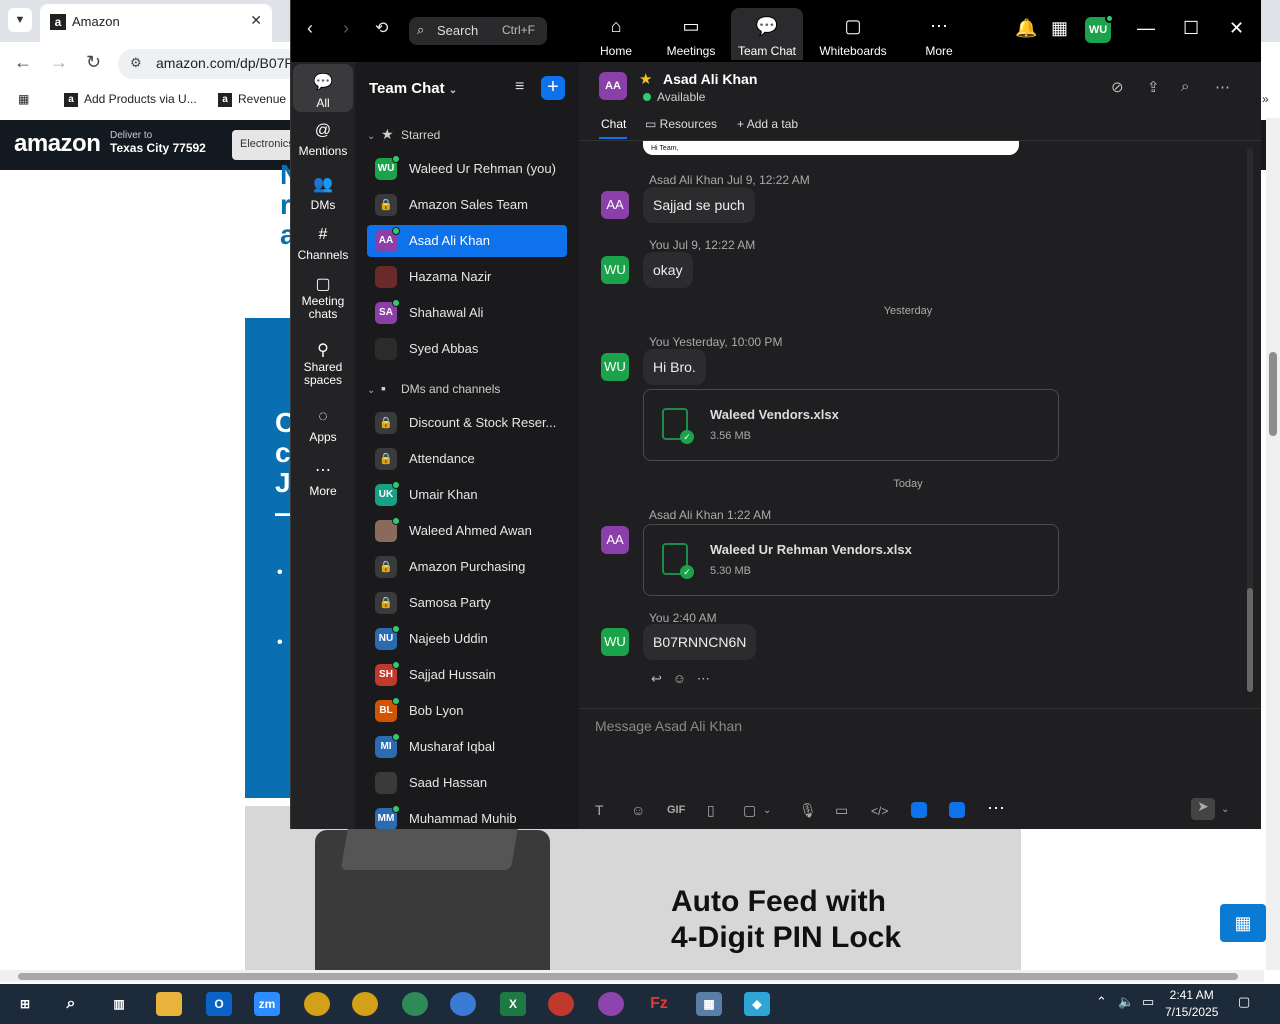  Describe the element at coordinates (59, 62) in the screenshot. I see `forward-icon: →` at that location.